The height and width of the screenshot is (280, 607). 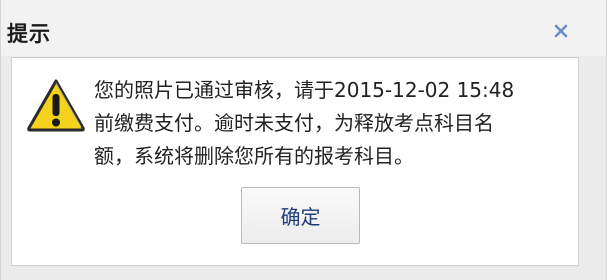 What do you see at coordinates (56, 105) in the screenshot?
I see `warning-triangle-icon` at bounding box center [56, 105].